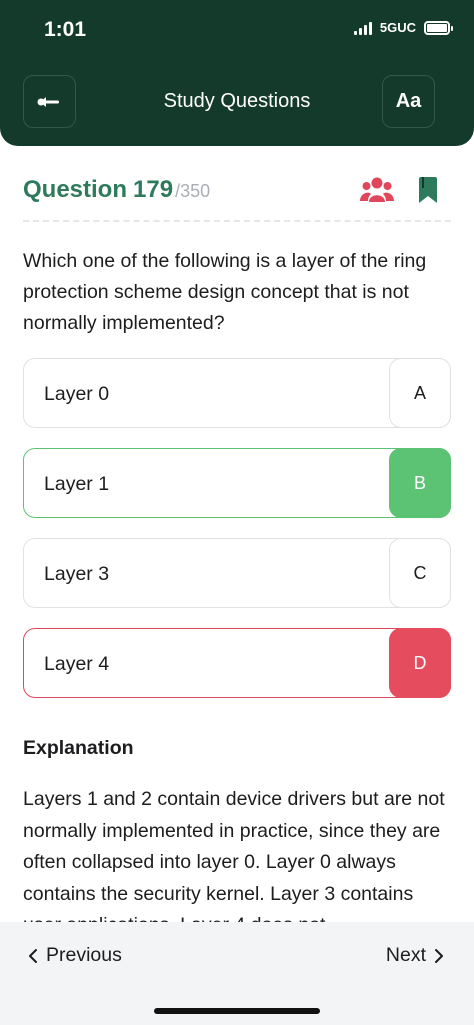  What do you see at coordinates (77, 394) in the screenshot?
I see `answer-text: Layer 0` at bounding box center [77, 394].